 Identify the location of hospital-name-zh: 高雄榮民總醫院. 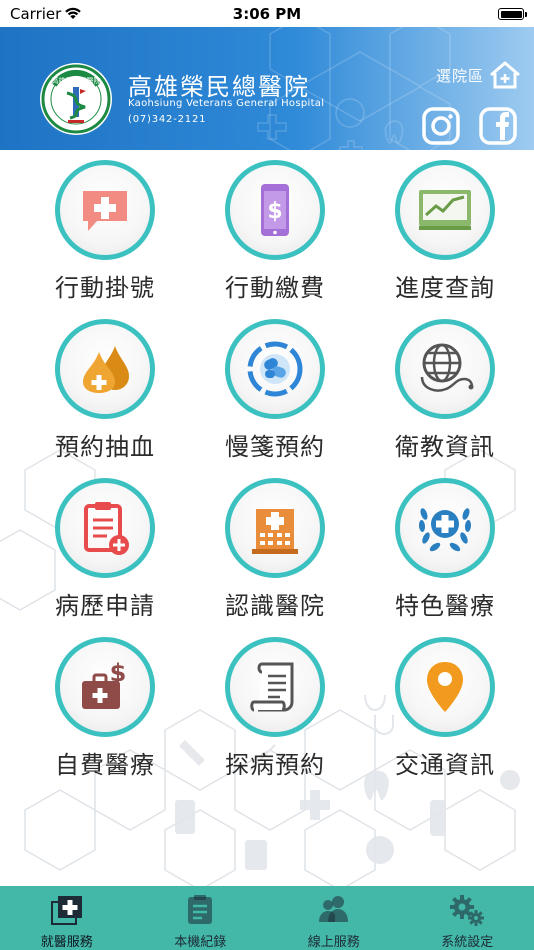
(219, 87).